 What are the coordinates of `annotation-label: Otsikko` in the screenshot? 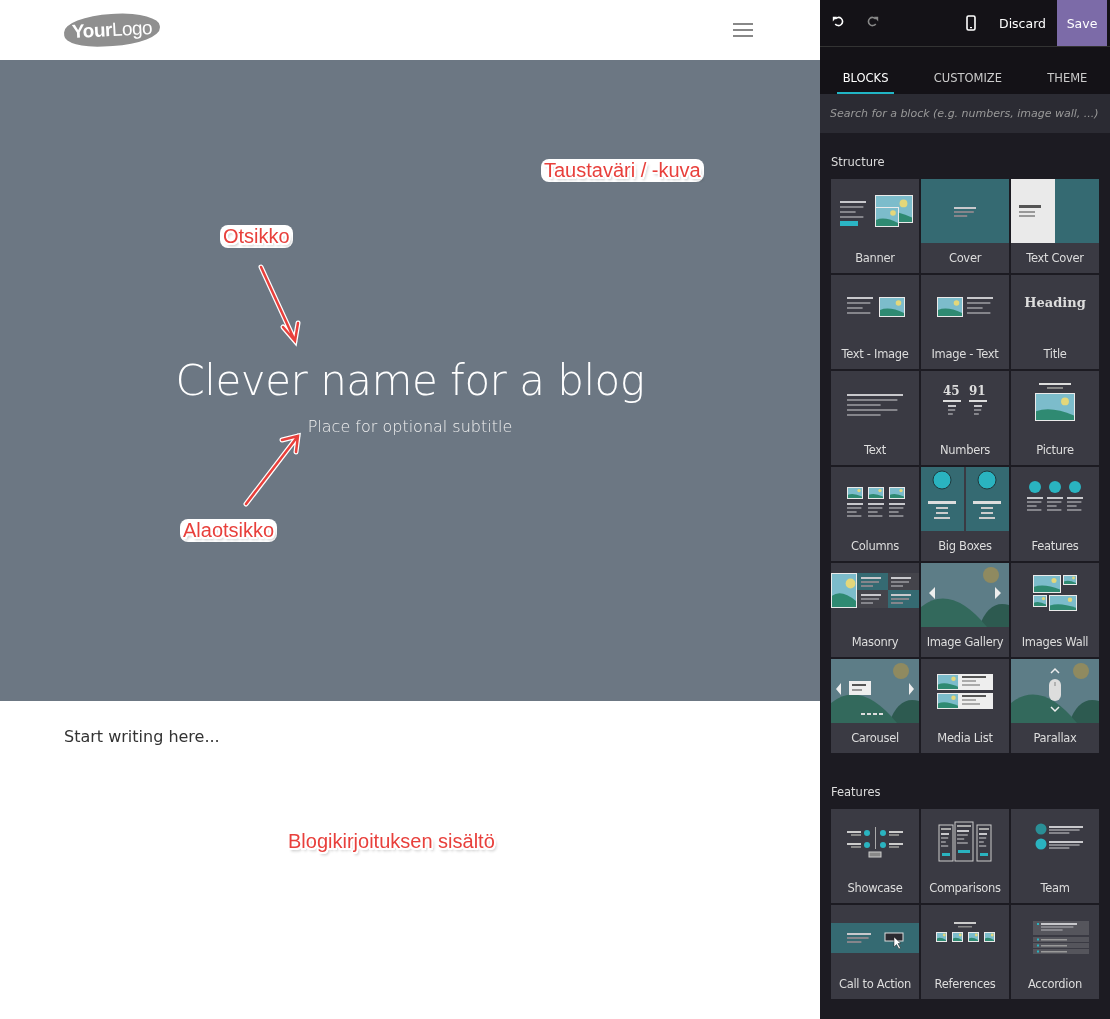 It's located at (256, 236).